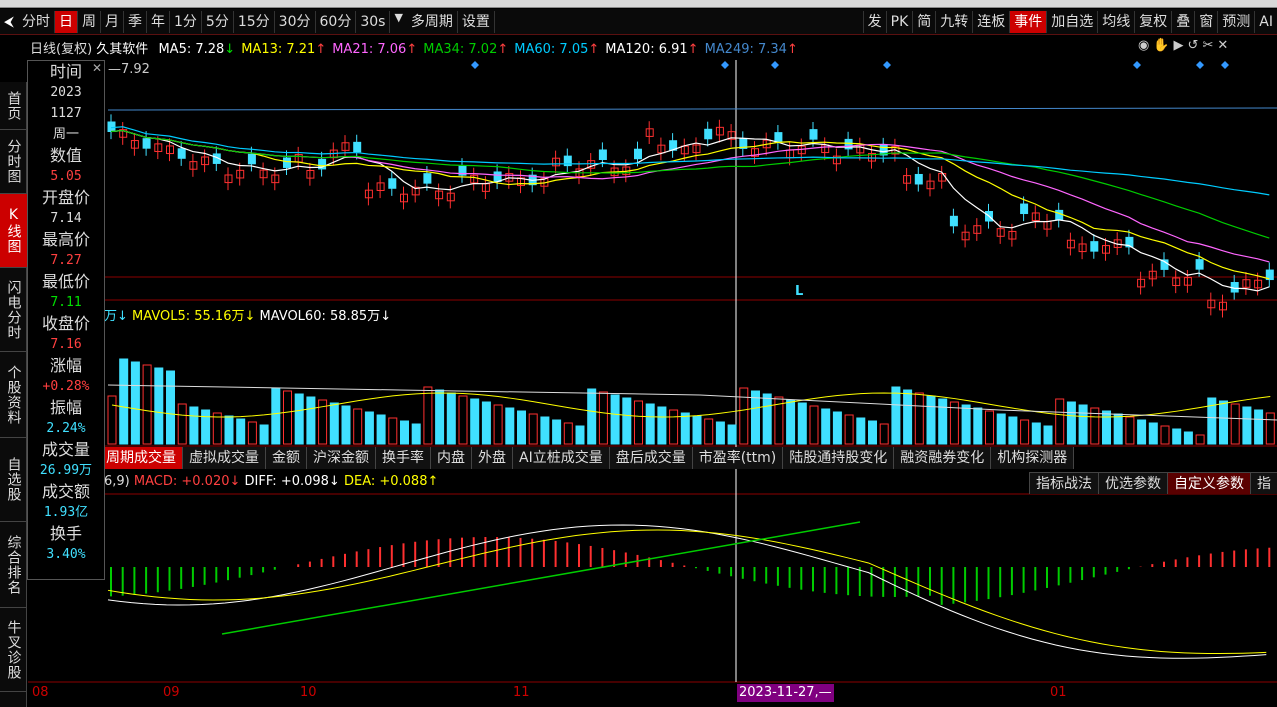  What do you see at coordinates (197, 49) in the screenshot?
I see `ma-label-0: MA5: 7.28↓` at bounding box center [197, 49].